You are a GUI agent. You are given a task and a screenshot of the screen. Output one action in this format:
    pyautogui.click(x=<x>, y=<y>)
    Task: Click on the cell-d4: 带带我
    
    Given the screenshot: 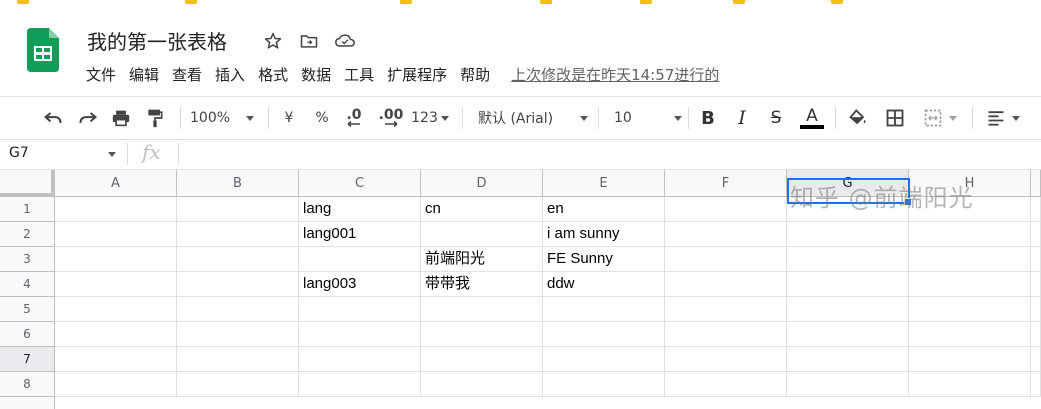 What is the action you would take?
    pyautogui.click(x=482, y=284)
    